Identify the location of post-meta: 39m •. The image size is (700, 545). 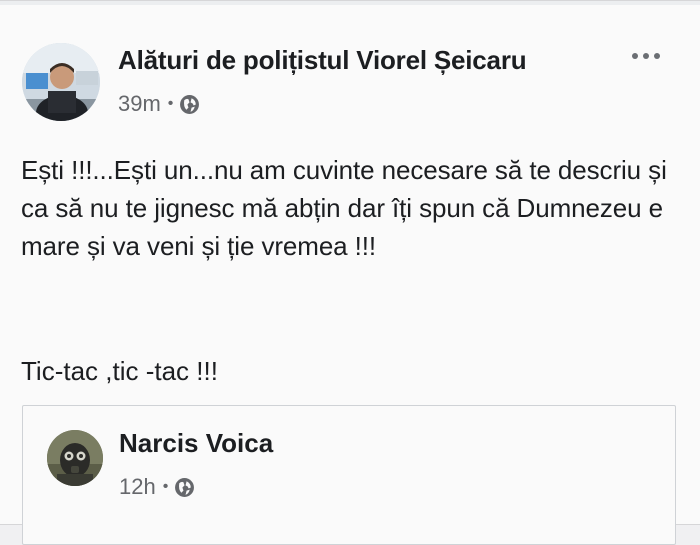
(159, 104).